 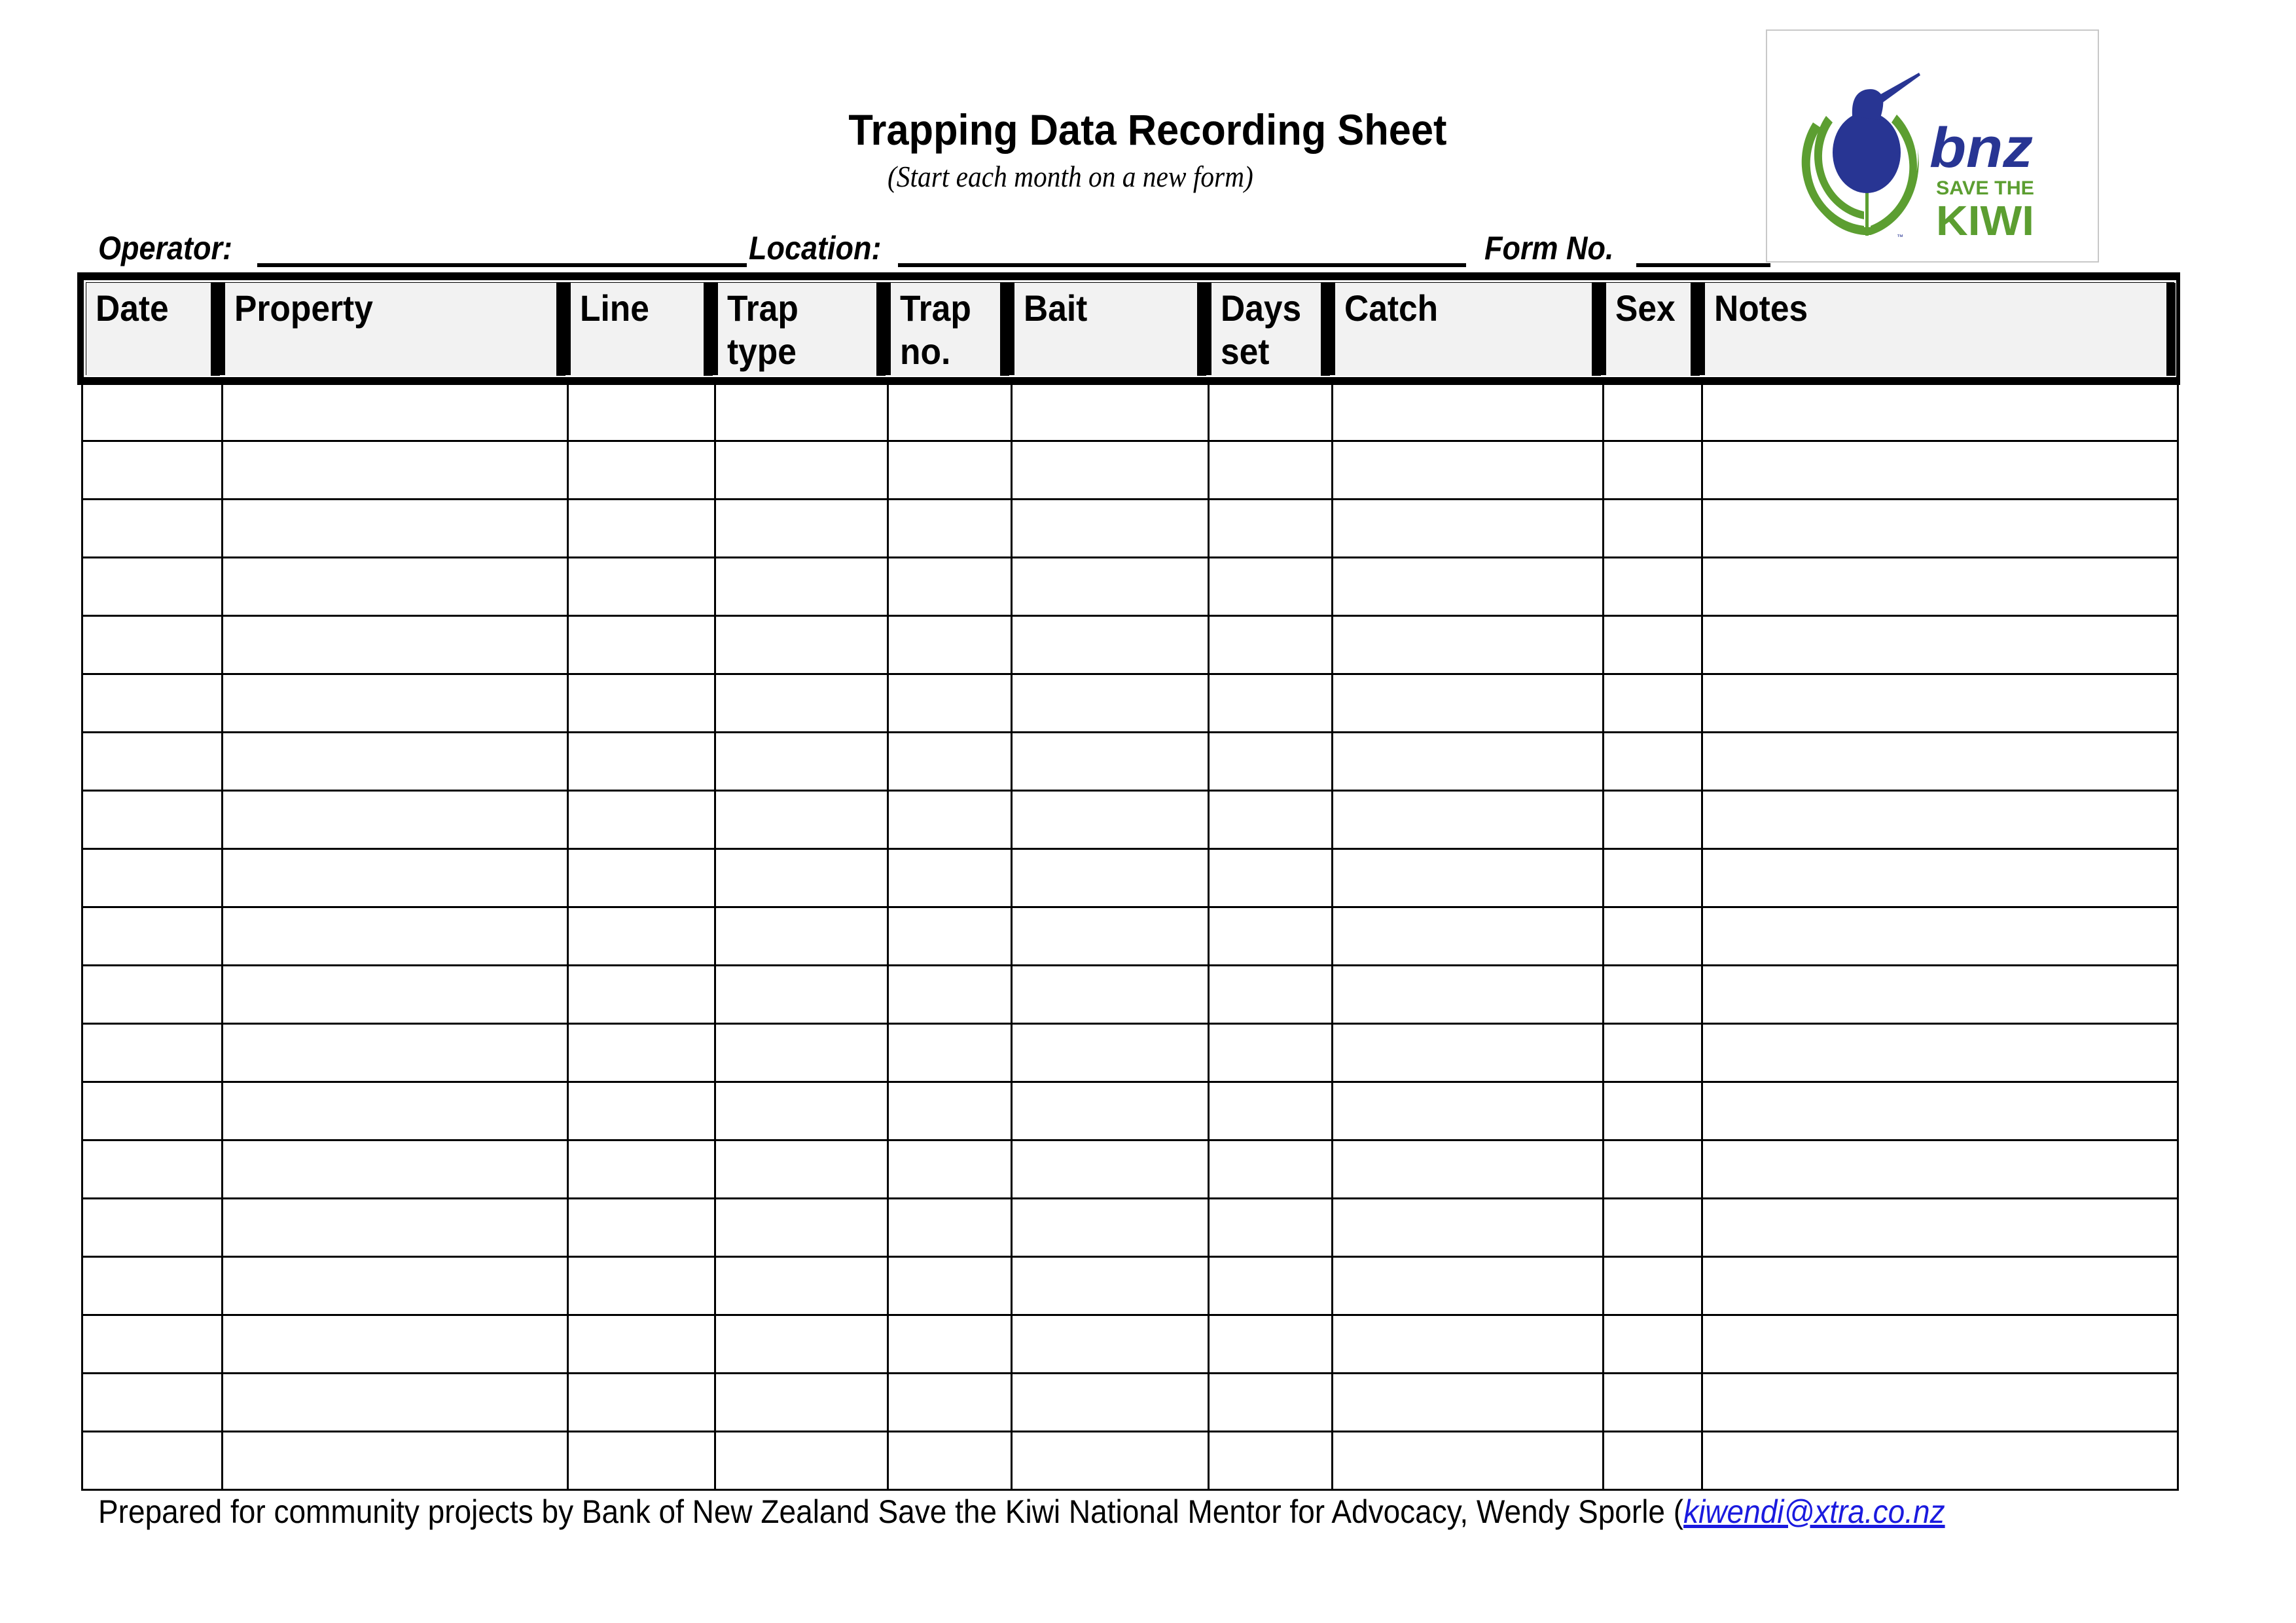 I want to click on location-field, so click(x=1182, y=265).